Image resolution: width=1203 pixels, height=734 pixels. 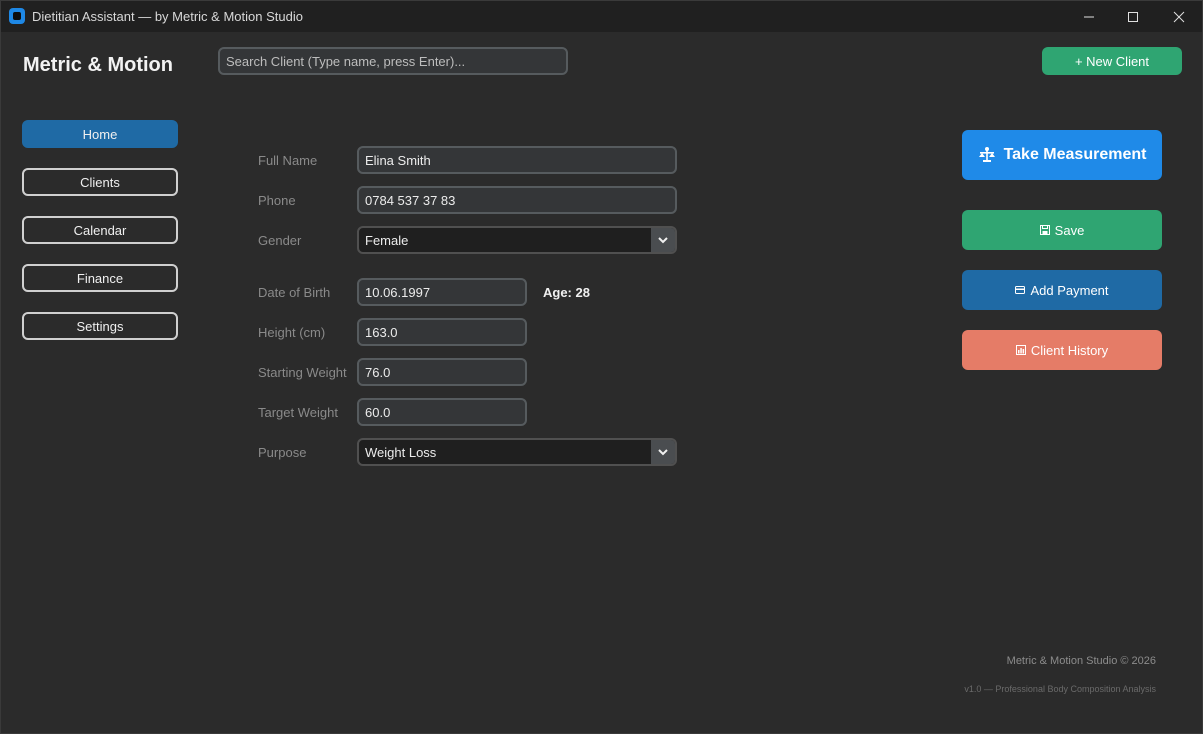 I want to click on age-label: Age: 28, so click(x=566, y=292).